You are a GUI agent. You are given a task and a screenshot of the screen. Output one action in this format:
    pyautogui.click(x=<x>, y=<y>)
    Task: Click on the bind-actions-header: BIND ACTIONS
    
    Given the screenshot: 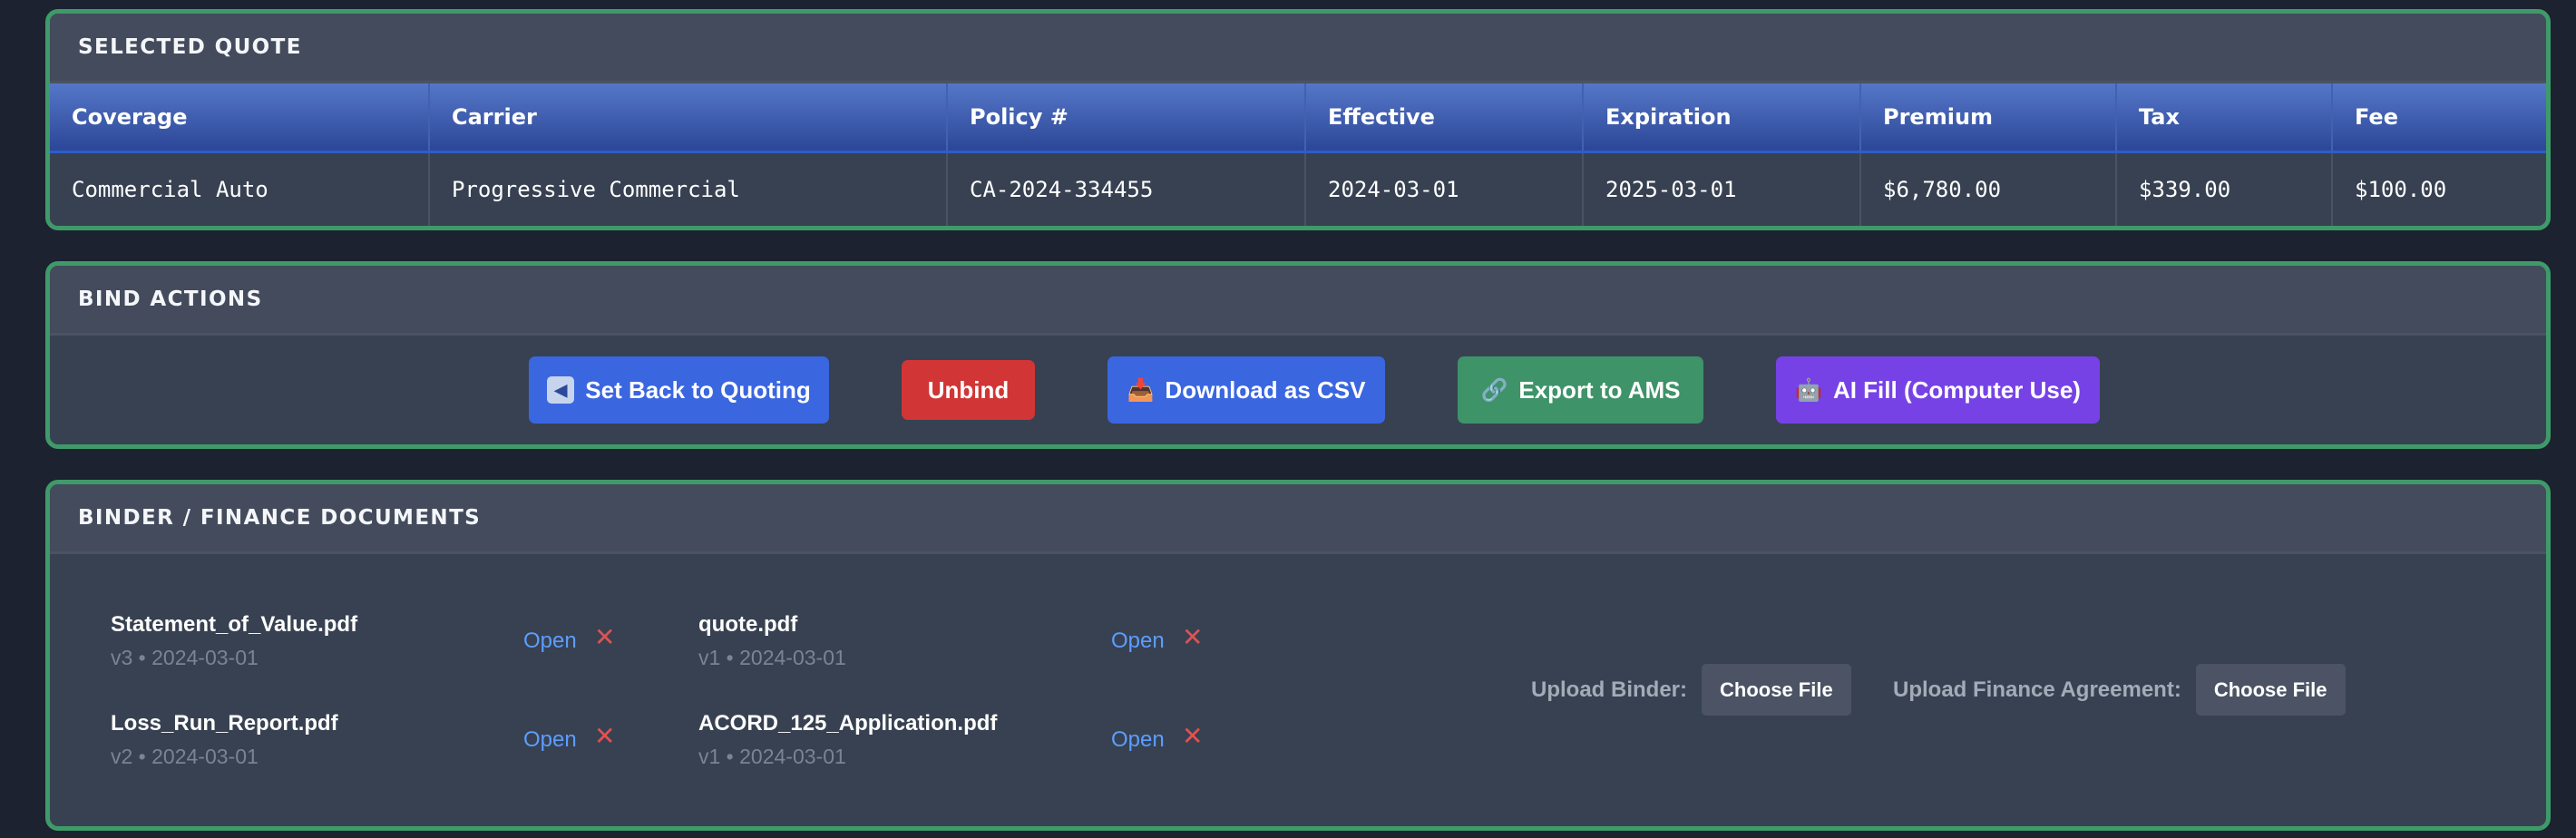 What is the action you would take?
    pyautogui.click(x=1298, y=301)
    